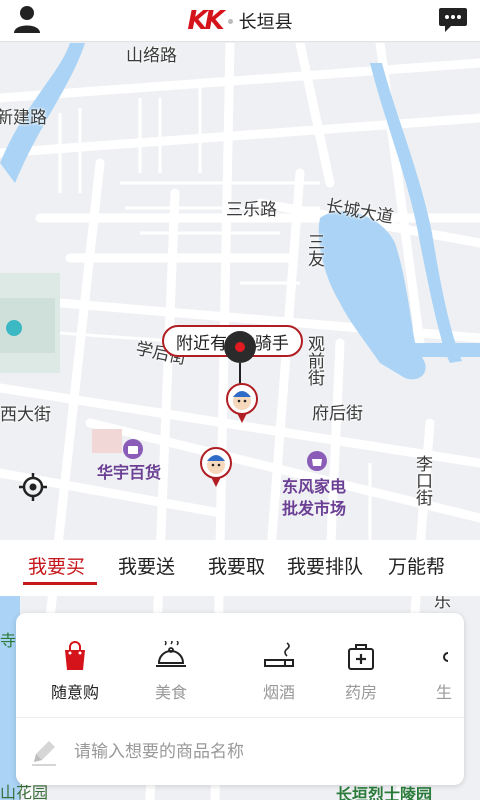 This screenshot has width=480, height=800. Describe the element at coordinates (361, 657) in the screenshot. I see `medicine-box-icon` at that location.